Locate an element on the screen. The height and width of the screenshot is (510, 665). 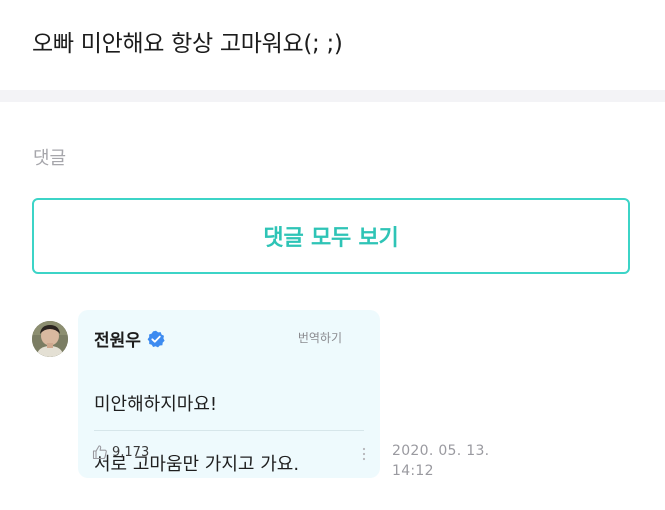
comment-author-row: 전원우 is located at coordinates (129, 338).